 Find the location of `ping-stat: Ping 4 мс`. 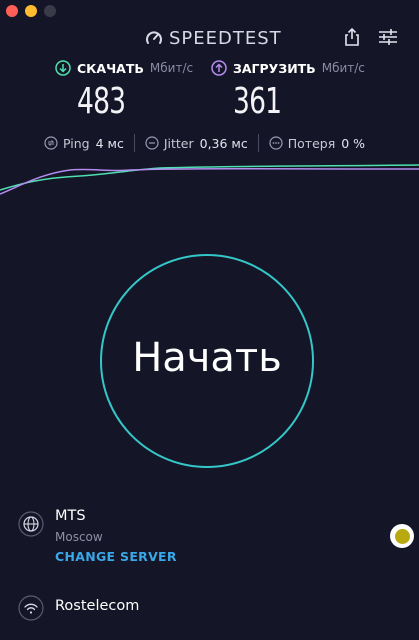

ping-stat: Ping 4 мс is located at coordinates (84, 143).